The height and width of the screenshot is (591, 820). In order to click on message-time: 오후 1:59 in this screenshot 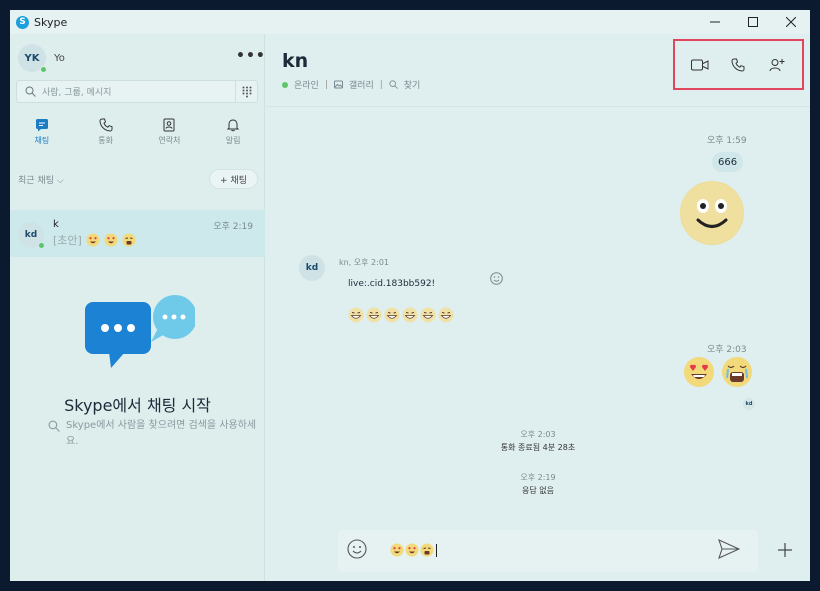, I will do `click(727, 141)`.